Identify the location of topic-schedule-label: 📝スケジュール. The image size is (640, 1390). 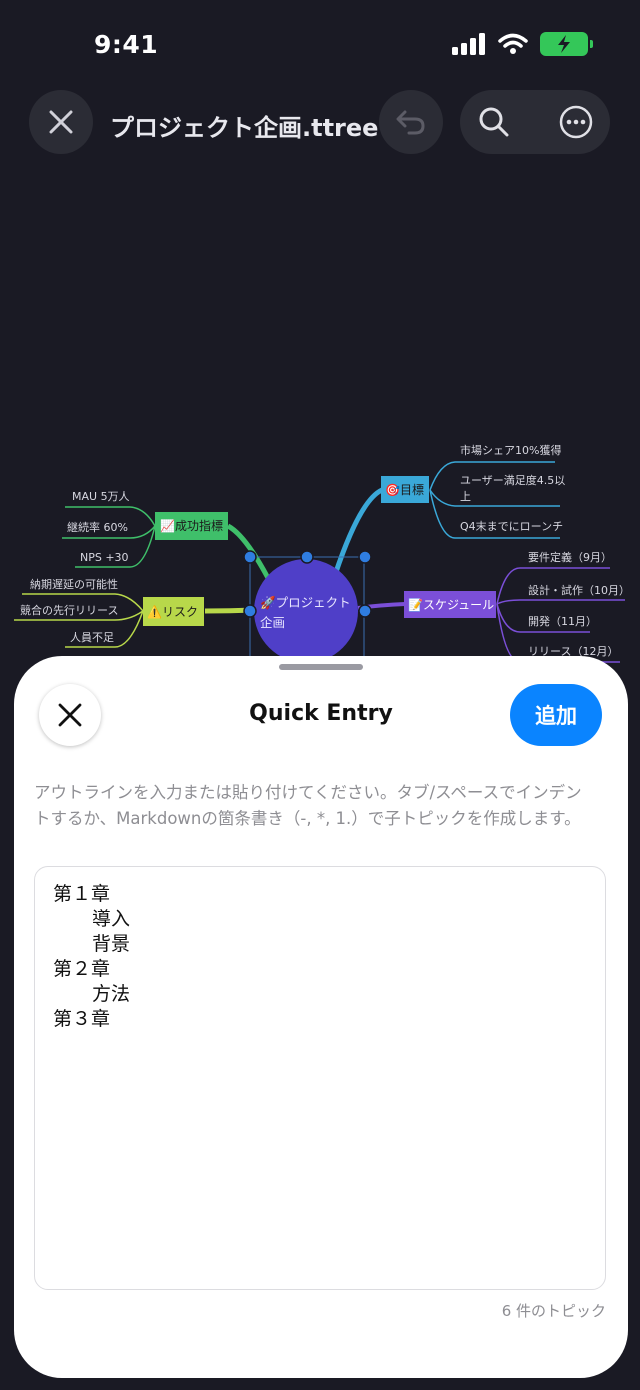
(451, 605).